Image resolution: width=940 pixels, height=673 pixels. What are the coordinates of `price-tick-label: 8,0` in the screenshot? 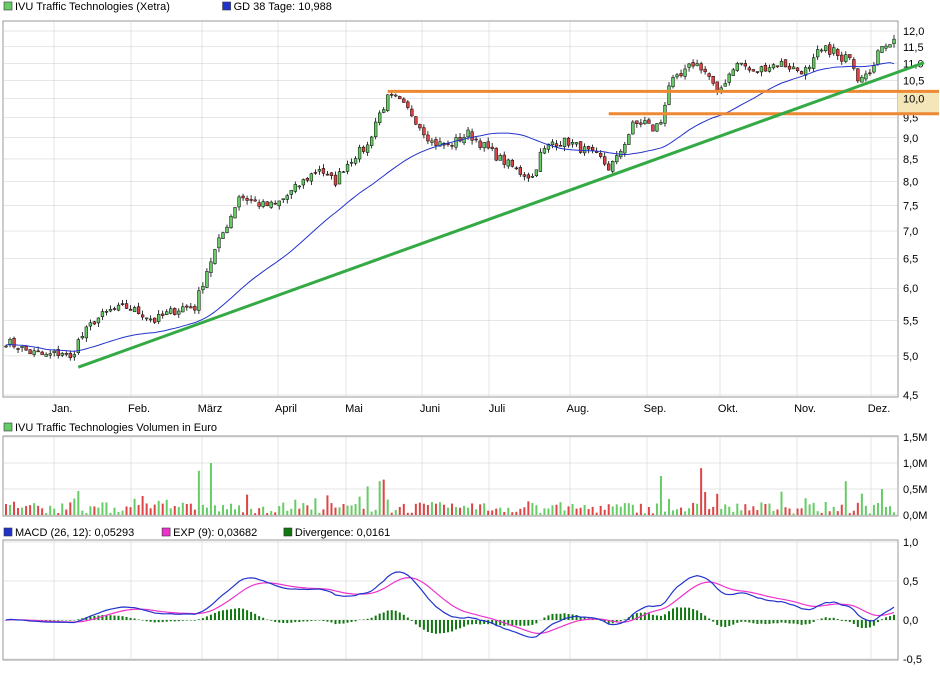 It's located at (910, 182).